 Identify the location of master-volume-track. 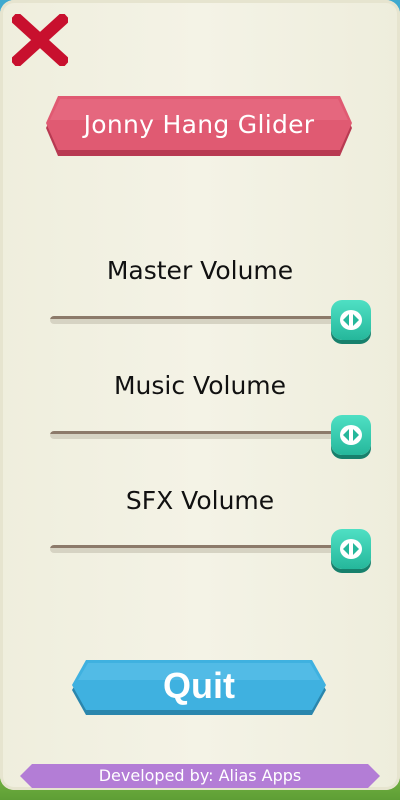
(200, 320).